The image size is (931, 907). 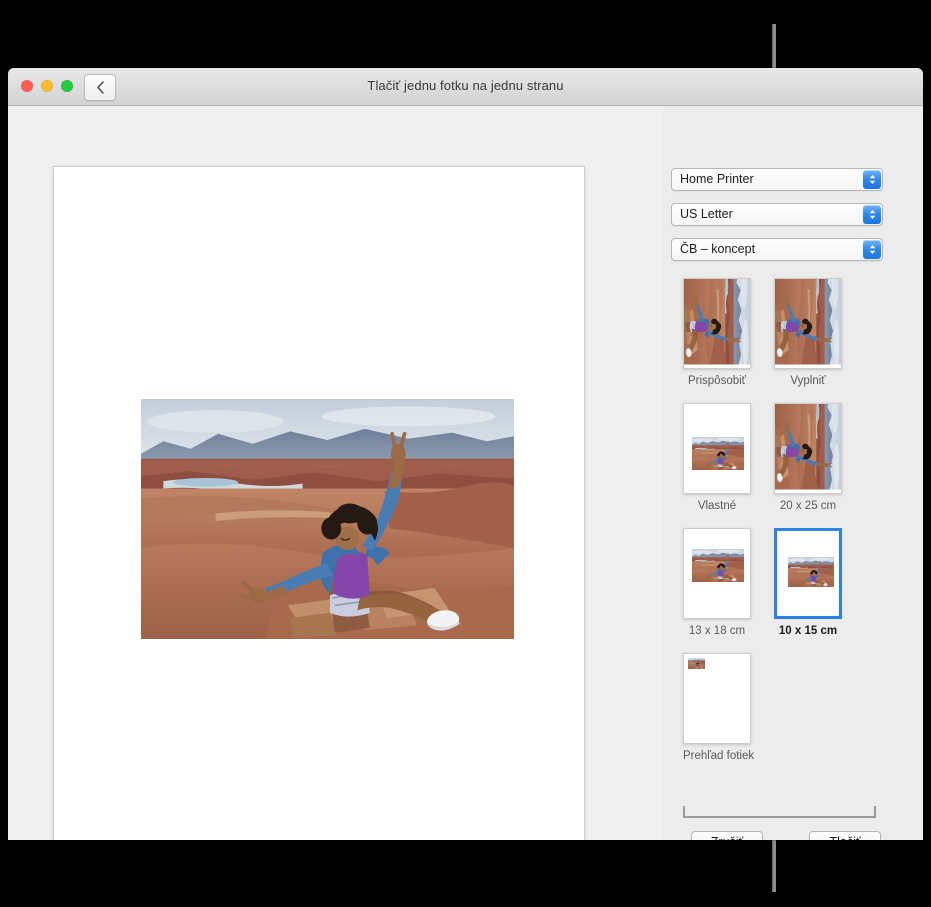 I want to click on paper-size-dropdown-value: US Letter, so click(x=706, y=214).